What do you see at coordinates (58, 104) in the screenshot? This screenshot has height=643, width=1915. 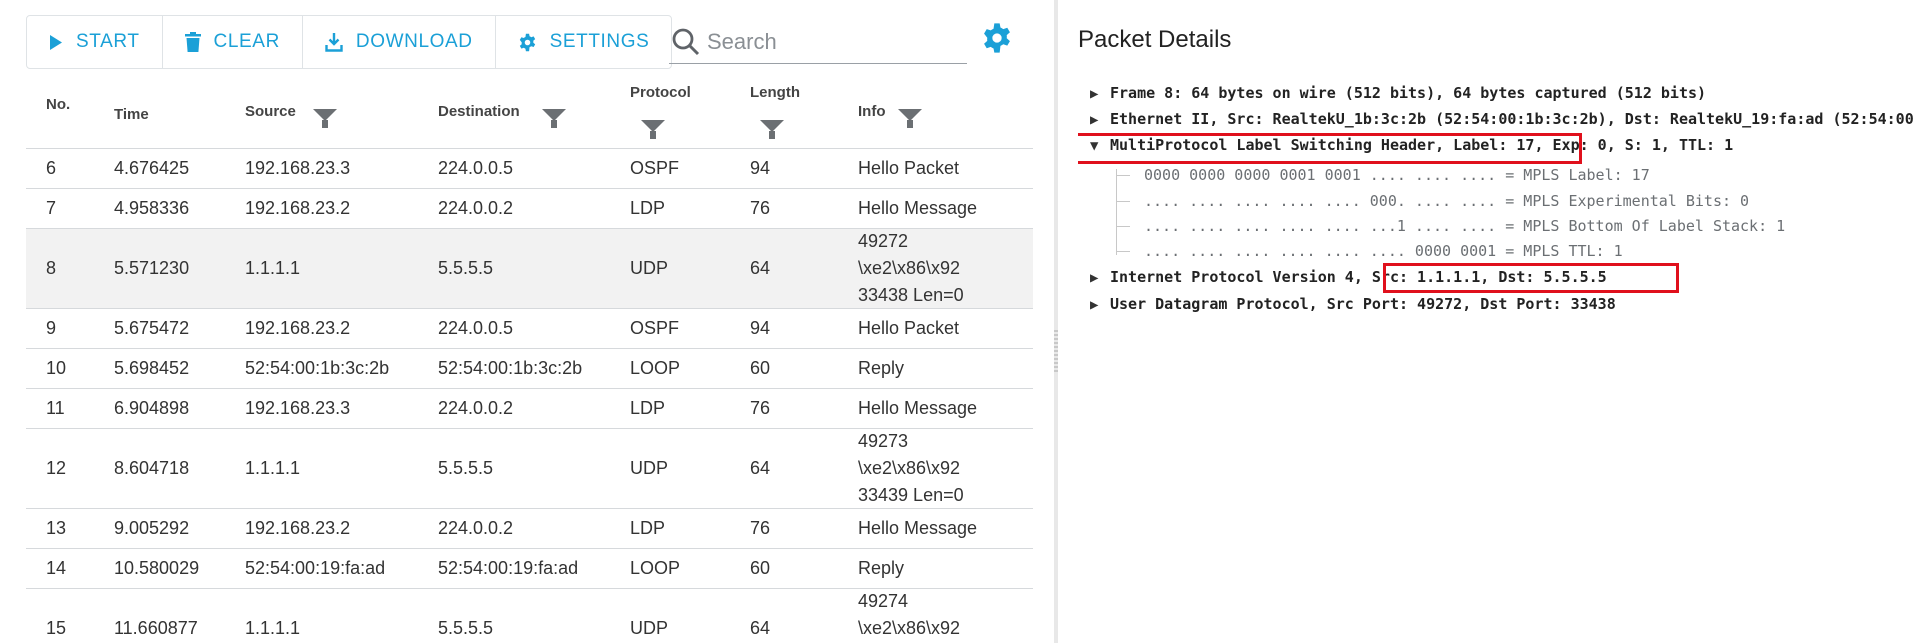 I see `column-header-no: No.` at bounding box center [58, 104].